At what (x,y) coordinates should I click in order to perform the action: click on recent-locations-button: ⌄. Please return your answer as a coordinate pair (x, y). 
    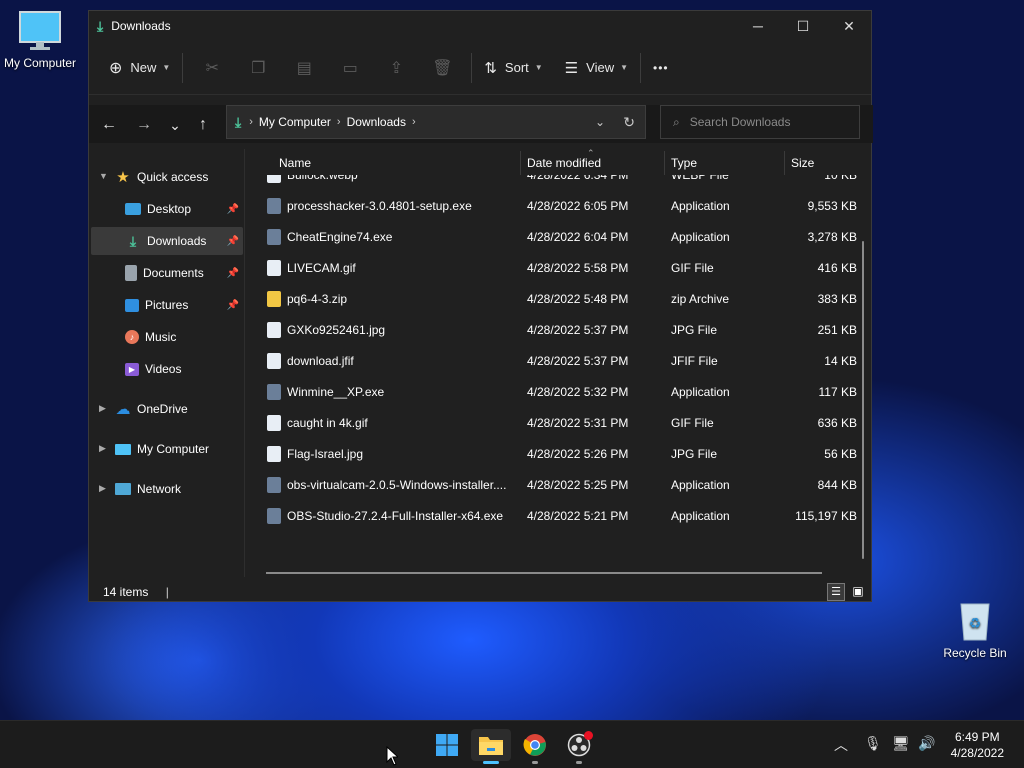
    Looking at the image, I should click on (175, 125).